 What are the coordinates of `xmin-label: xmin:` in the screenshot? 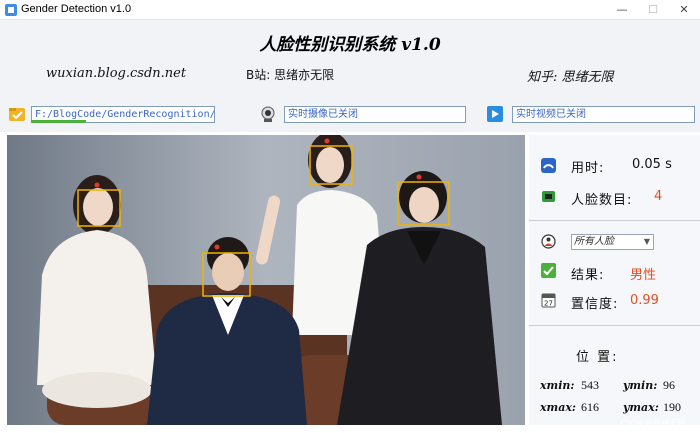 It's located at (557, 385).